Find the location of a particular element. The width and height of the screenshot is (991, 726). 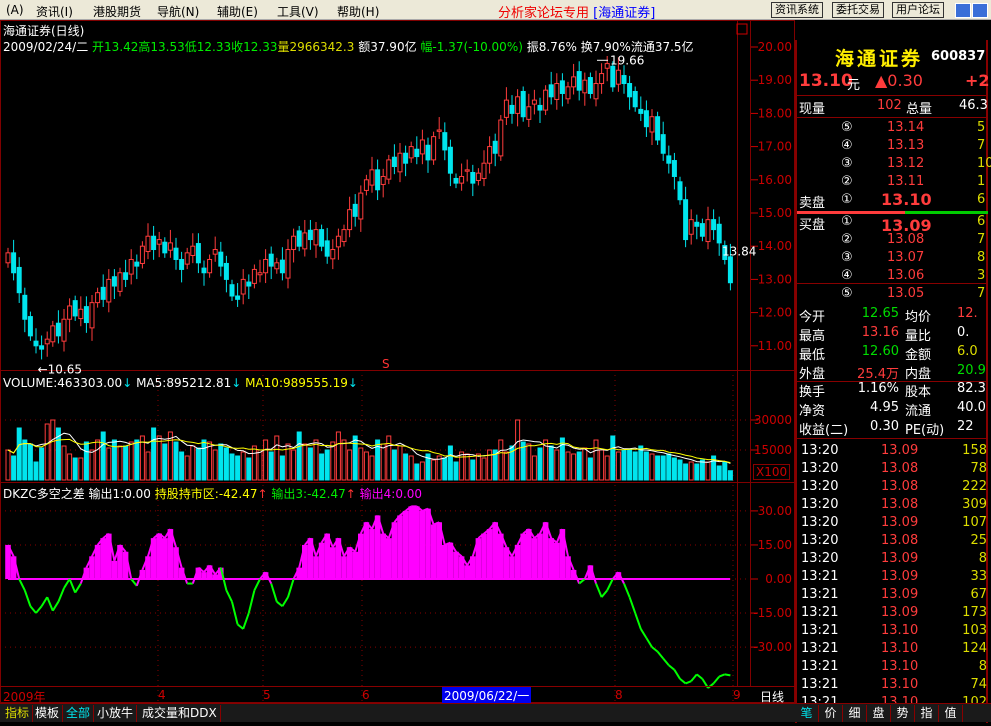

menu-hk-futures: 港股期货 is located at coordinates (117, 11).